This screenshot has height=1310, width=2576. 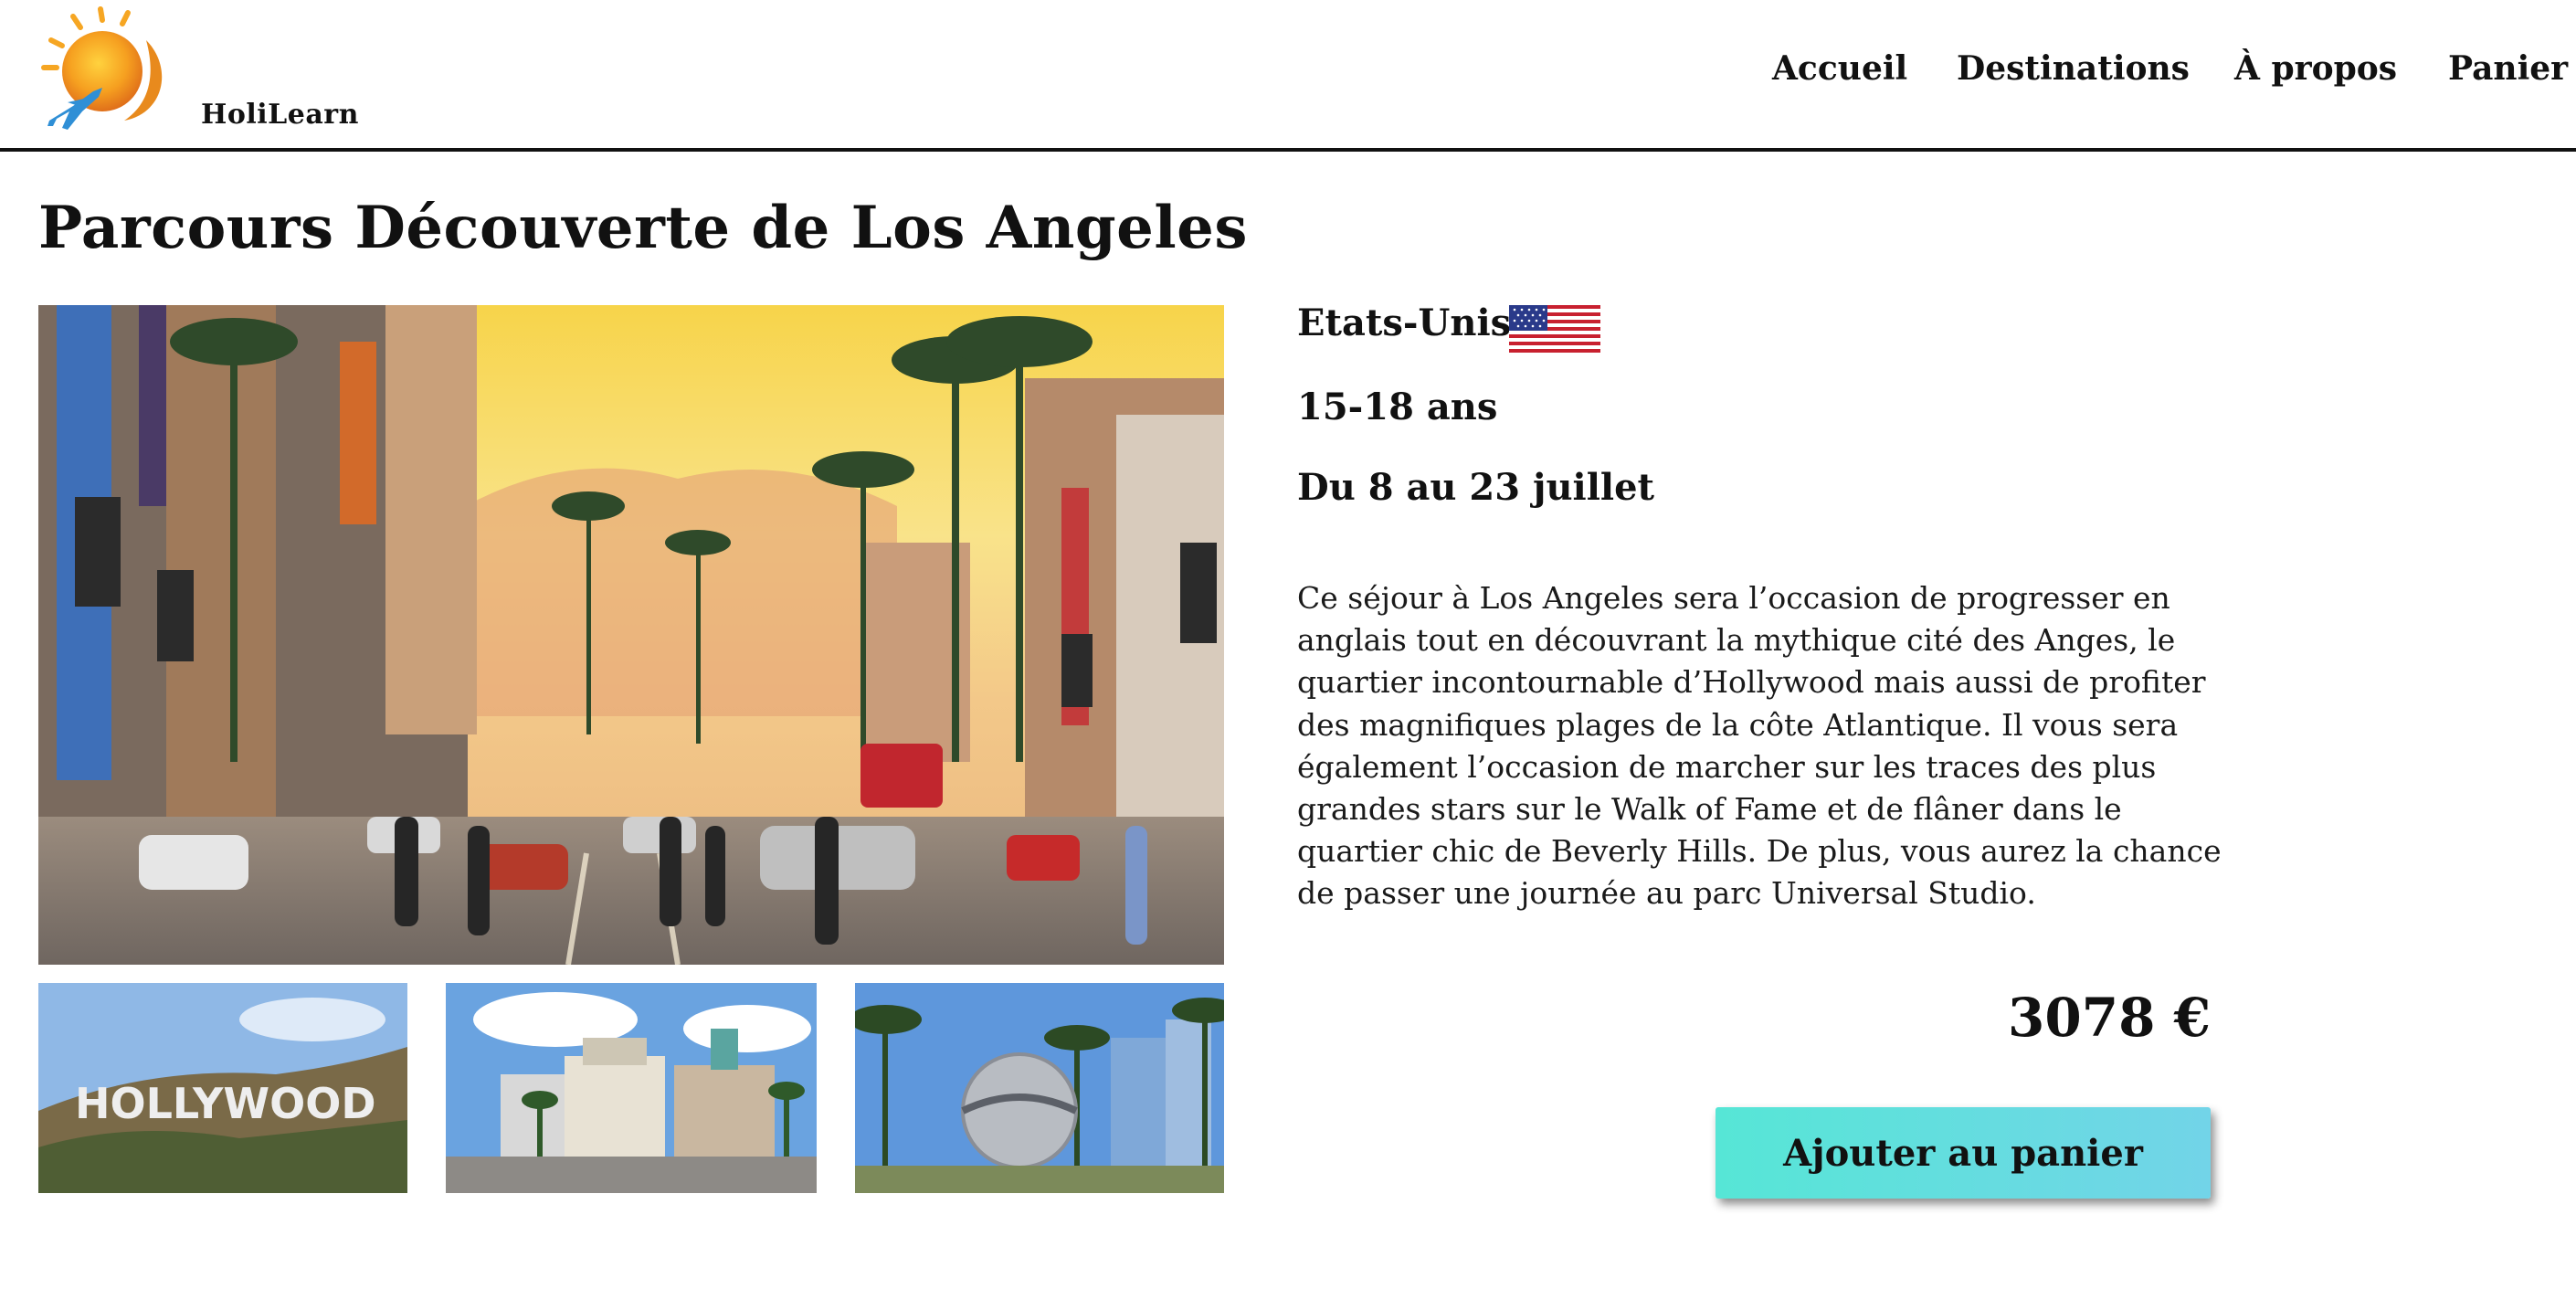 I want to click on brand-name: HoliLearn, so click(x=280, y=115).